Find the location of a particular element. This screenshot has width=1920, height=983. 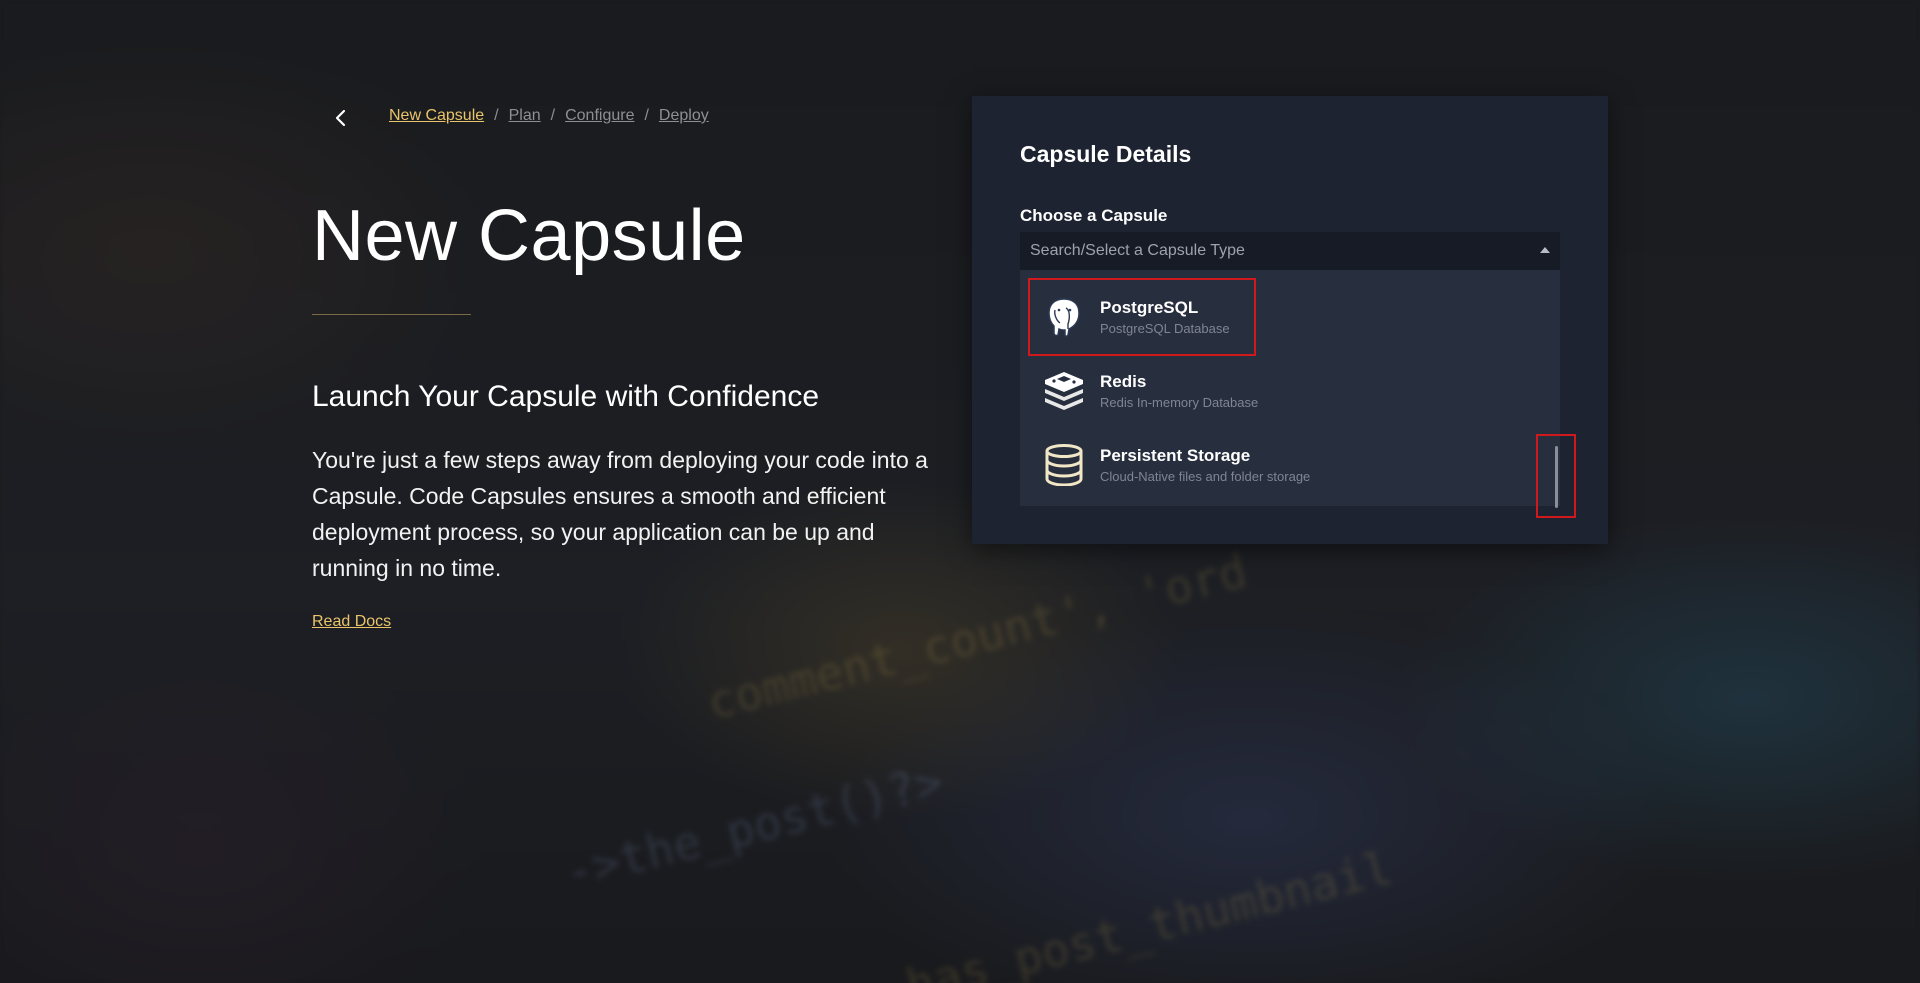

breadcrumb-deploy: Deploy is located at coordinates (684, 116).